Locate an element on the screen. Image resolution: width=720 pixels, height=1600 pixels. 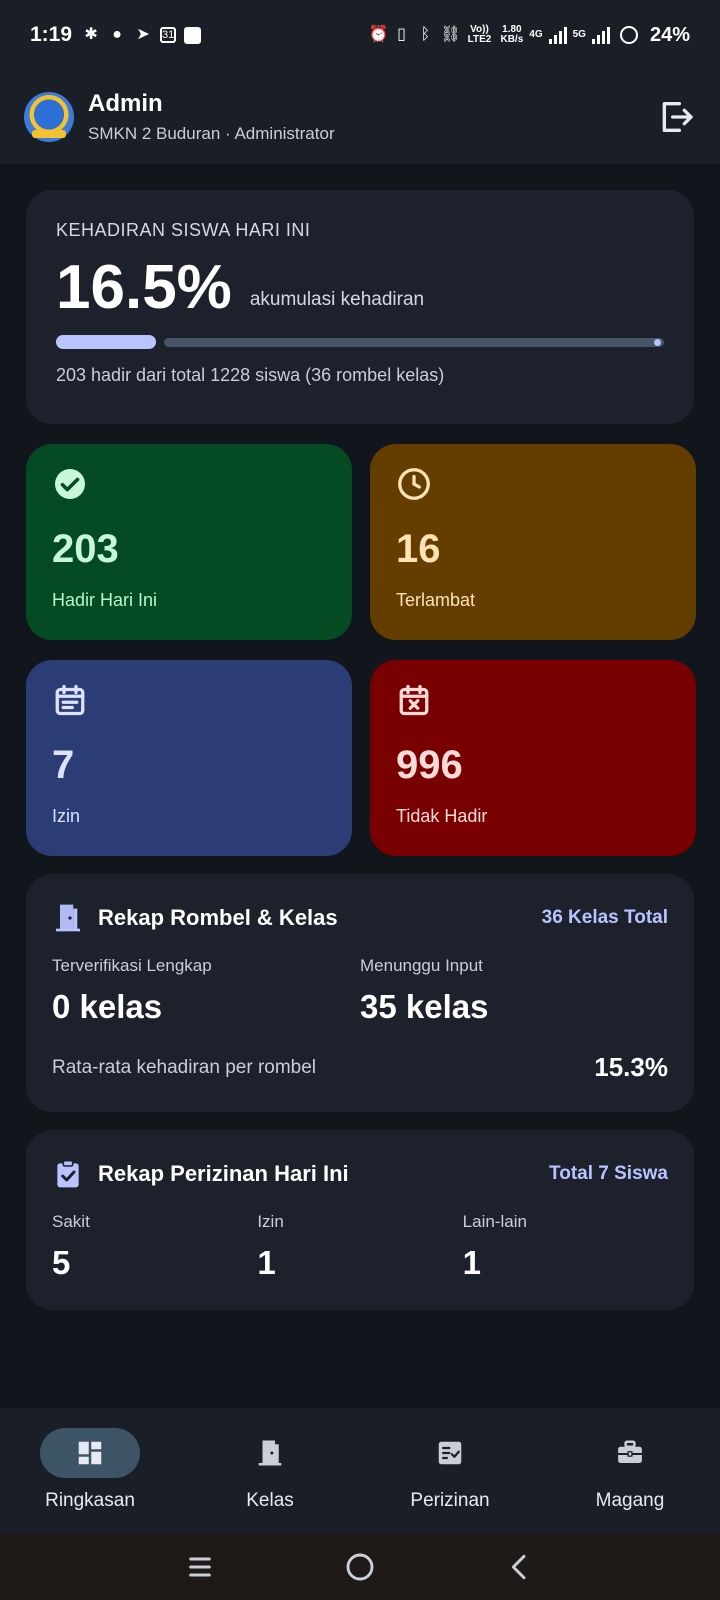
perizinan-title: Rekap Perizinan Hari Ini is located at coordinates (223, 1173).